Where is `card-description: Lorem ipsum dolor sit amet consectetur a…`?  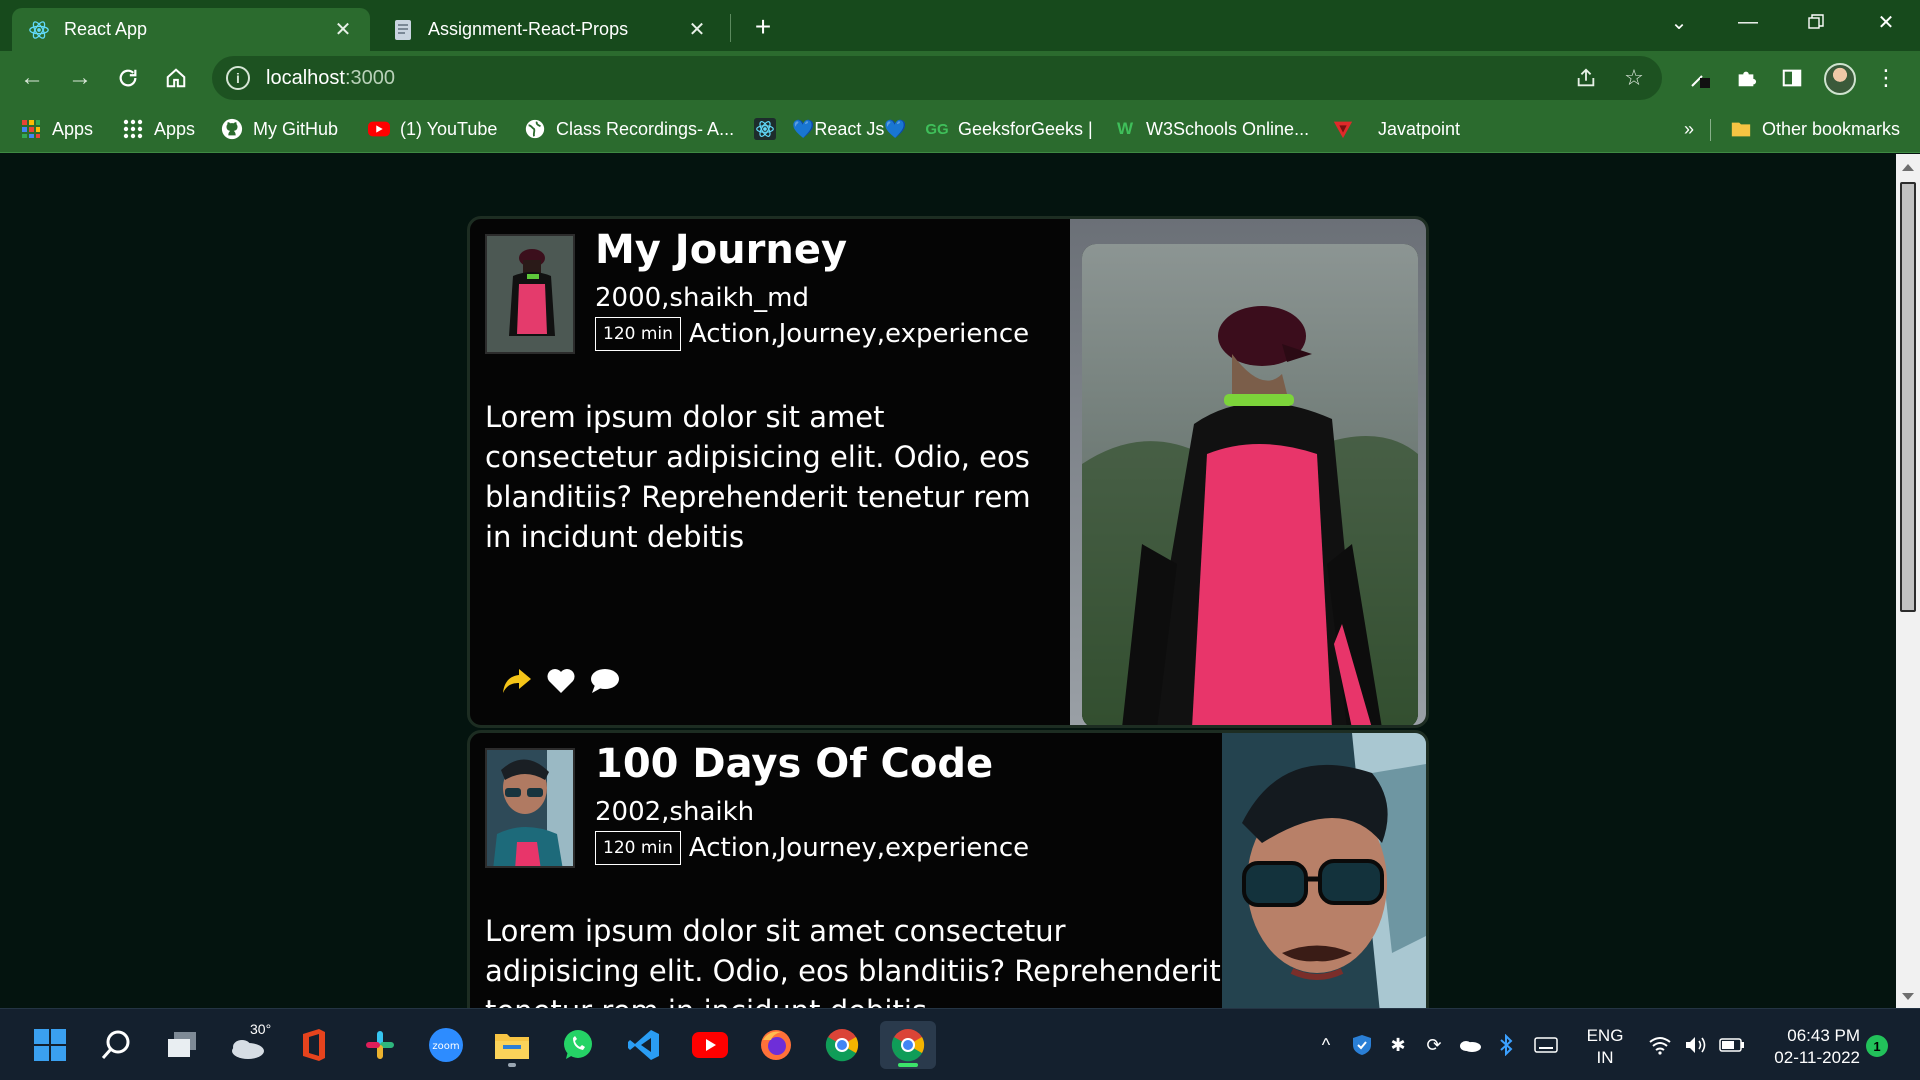
card-description: Lorem ipsum dolor sit amet consectetur a… is located at coordinates (853, 961).